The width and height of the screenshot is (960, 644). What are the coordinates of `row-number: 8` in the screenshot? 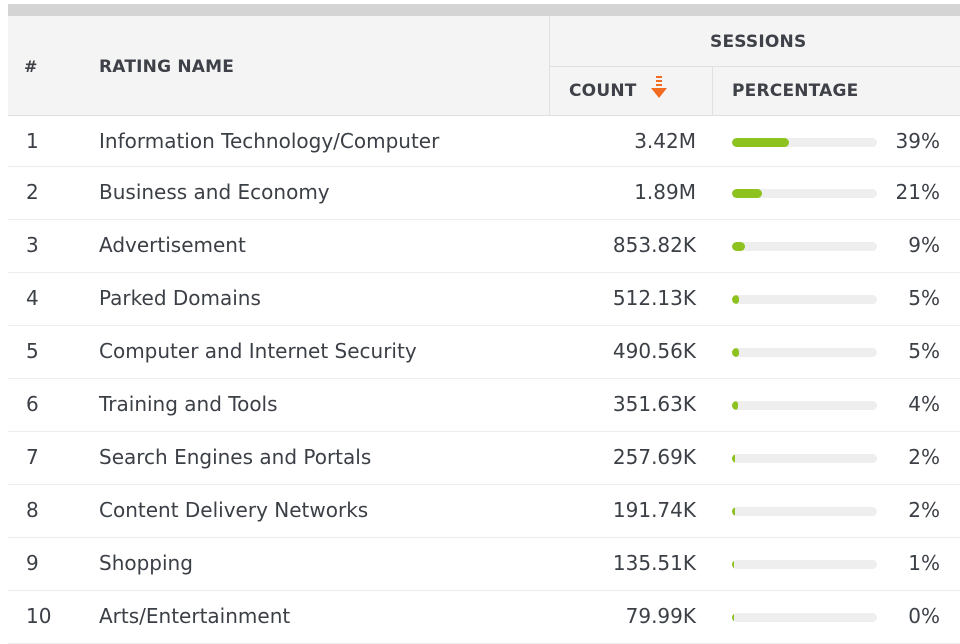 It's located at (32, 510).